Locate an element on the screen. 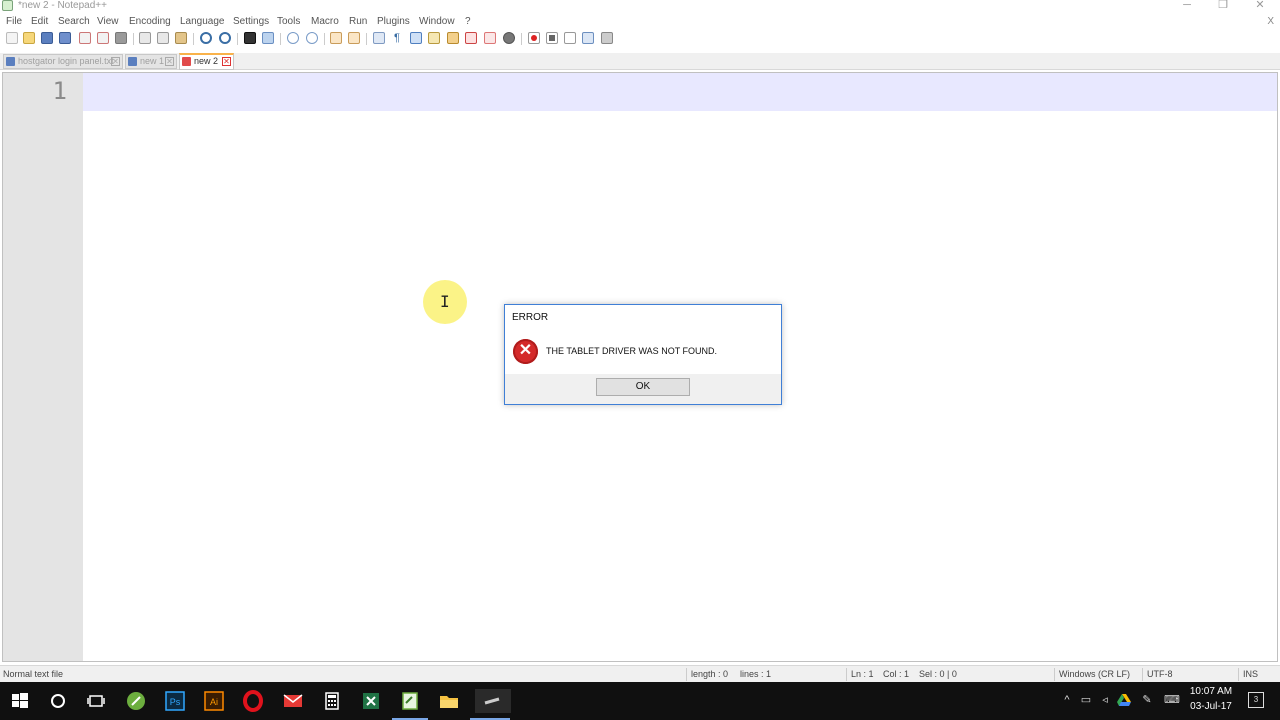 This screenshot has height=720, width=1280. find-icon is located at coordinates (250, 38).